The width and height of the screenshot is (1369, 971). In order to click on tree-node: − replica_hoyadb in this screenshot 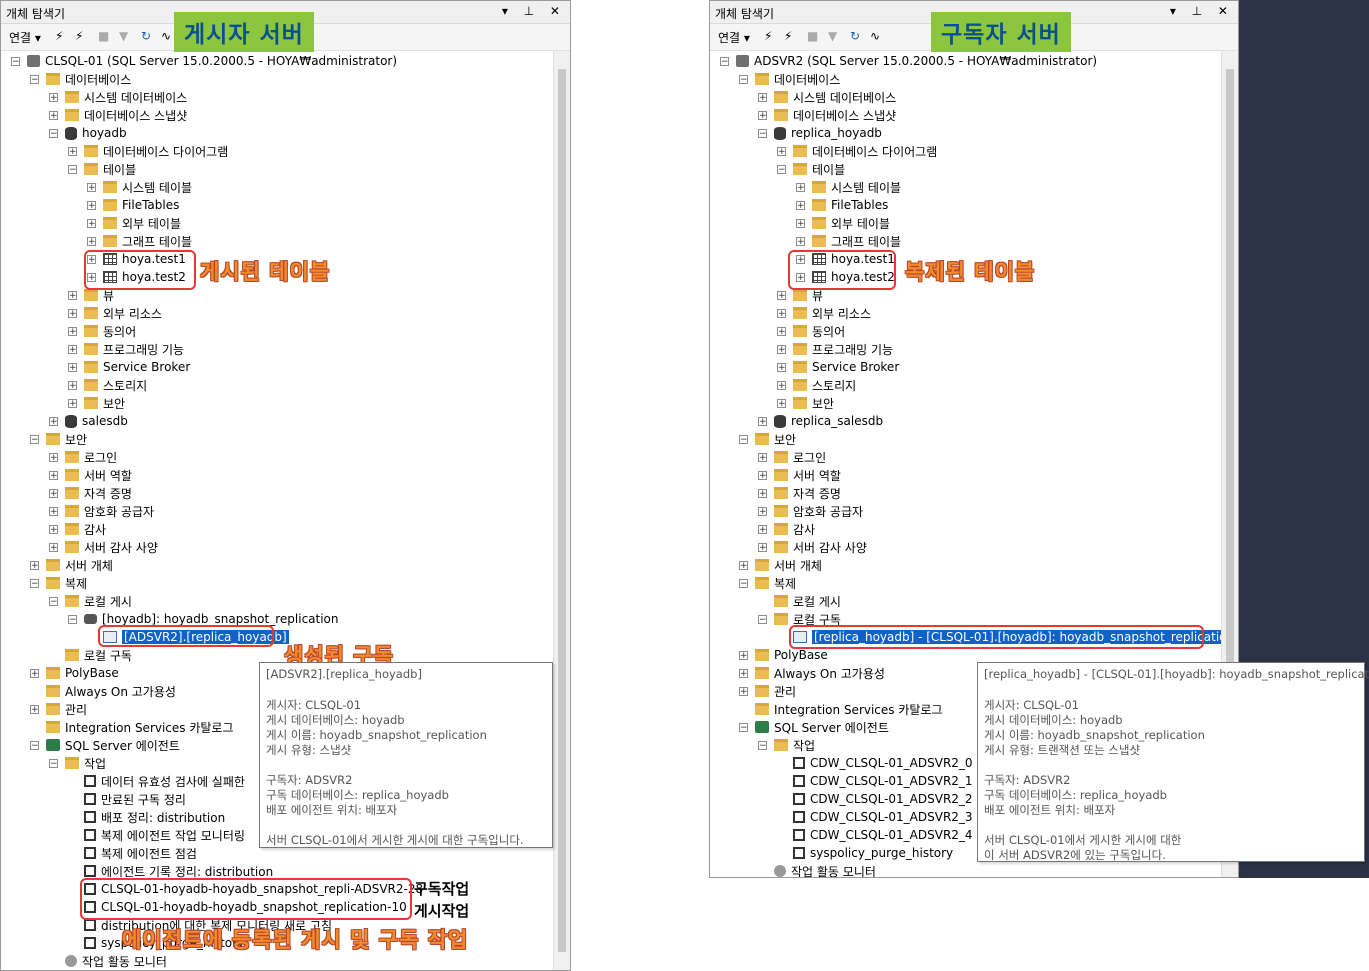, I will do `click(820, 133)`.